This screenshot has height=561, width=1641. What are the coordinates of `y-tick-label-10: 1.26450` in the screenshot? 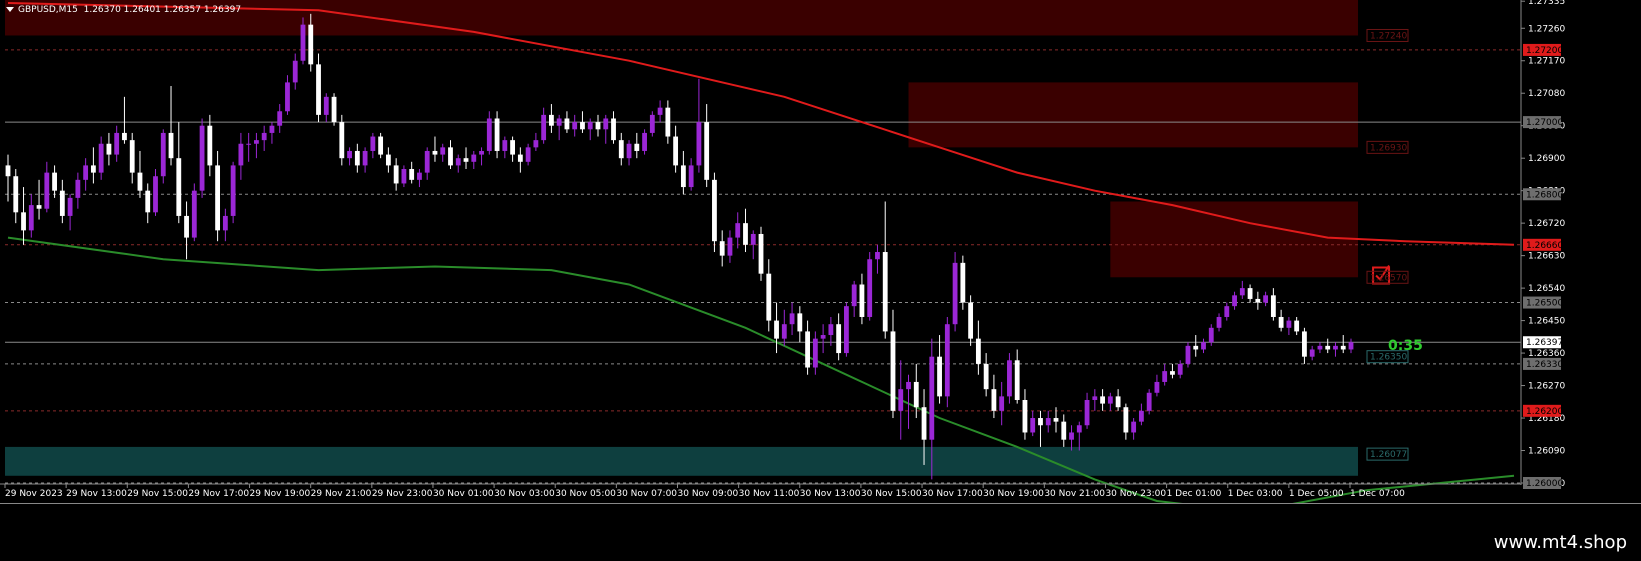 It's located at (1546, 322).